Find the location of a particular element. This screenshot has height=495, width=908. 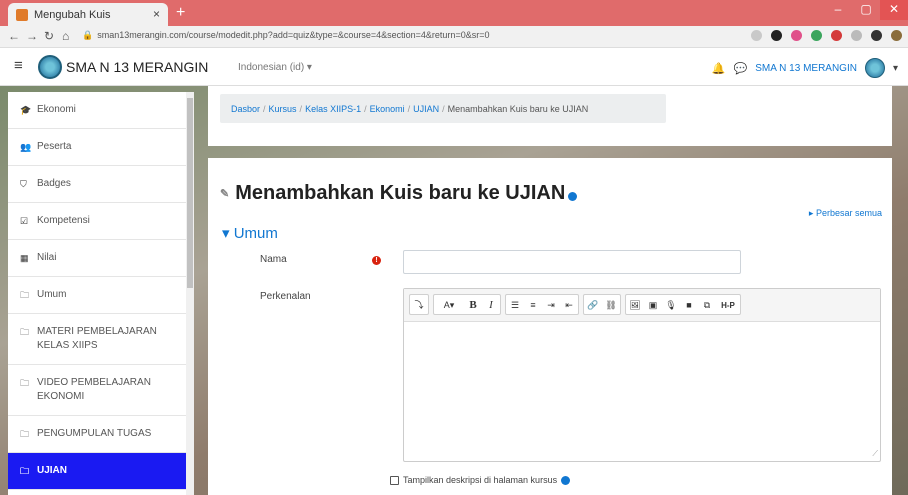

sidebar-item: 🗀 VIDEO PEMBELAJARAN EKONOMI is located at coordinates (97, 390).